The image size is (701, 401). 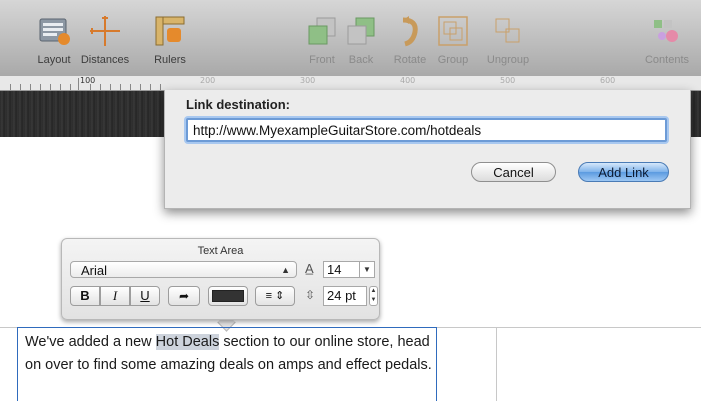 What do you see at coordinates (90, 342) in the screenshot?
I see `body-text-before: We've added a new` at bounding box center [90, 342].